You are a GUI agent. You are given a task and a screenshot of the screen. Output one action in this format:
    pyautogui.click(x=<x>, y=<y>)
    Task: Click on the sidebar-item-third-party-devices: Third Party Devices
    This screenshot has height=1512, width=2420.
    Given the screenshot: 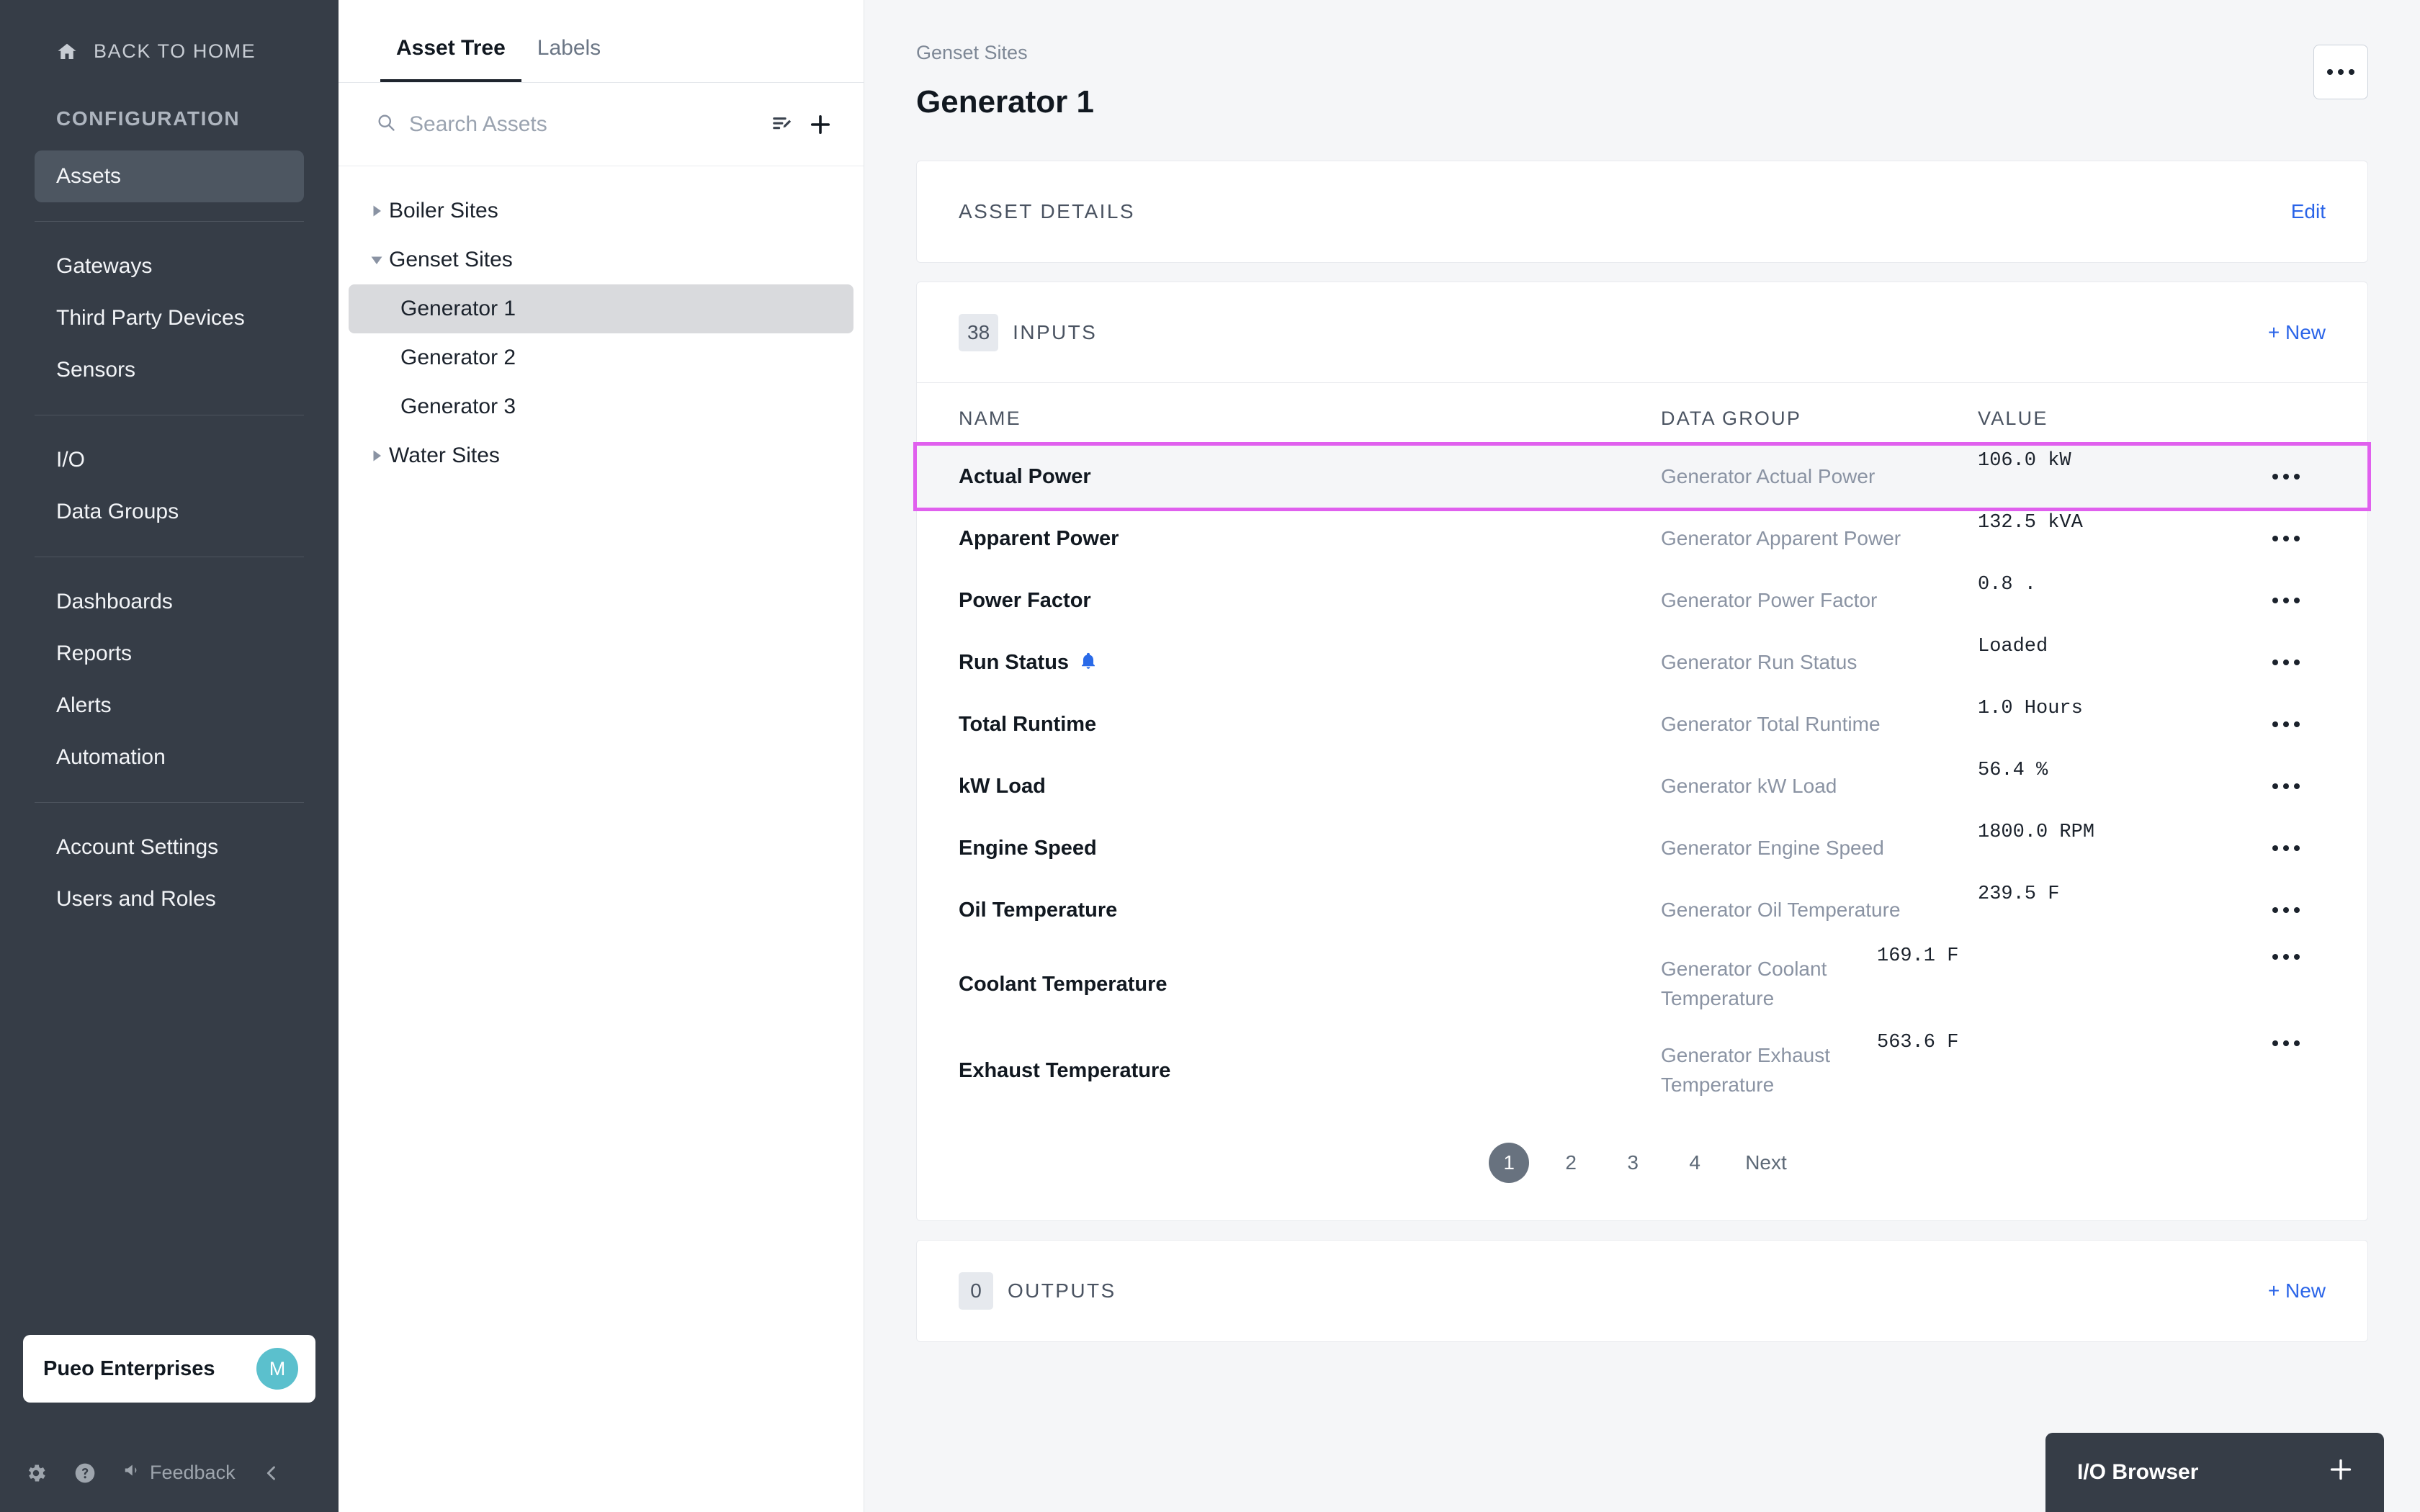 What is the action you would take?
    pyautogui.click(x=169, y=318)
    